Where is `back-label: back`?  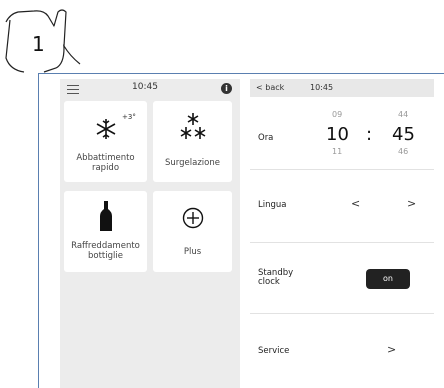 back-label: back is located at coordinates (275, 87).